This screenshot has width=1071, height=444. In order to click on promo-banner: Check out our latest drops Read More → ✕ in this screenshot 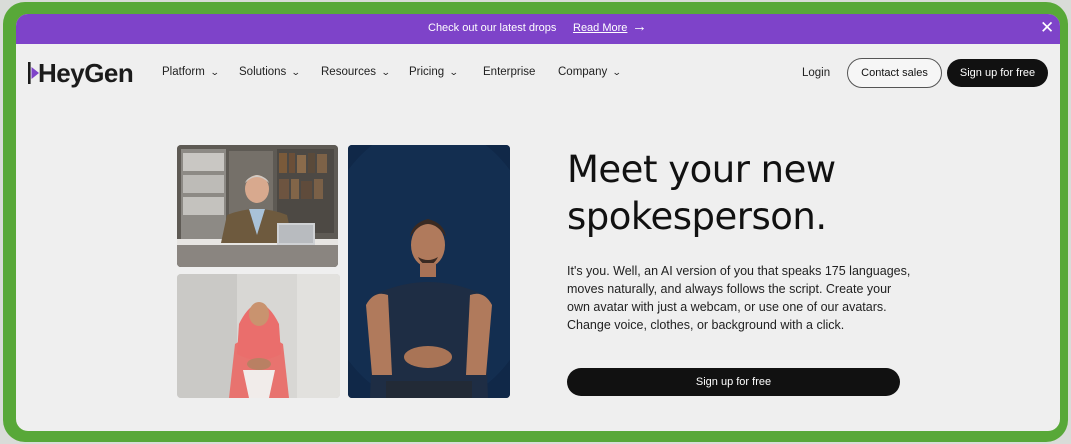, I will do `click(538, 29)`.